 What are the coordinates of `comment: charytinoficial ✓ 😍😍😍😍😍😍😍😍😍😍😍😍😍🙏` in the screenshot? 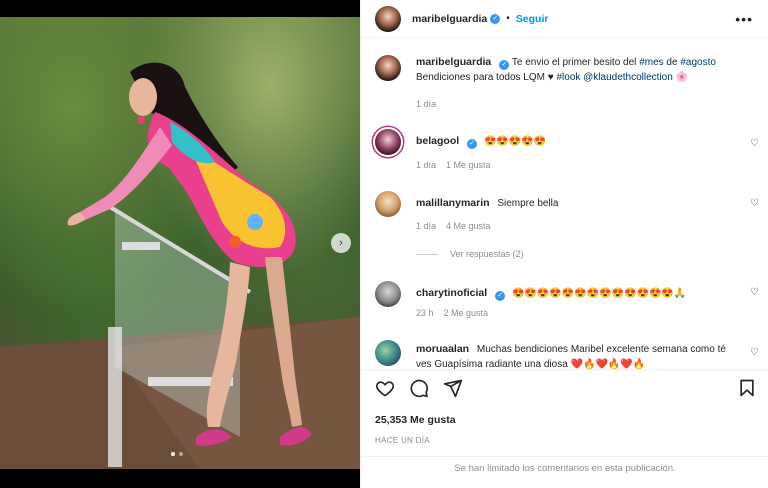 It's located at (570, 294).